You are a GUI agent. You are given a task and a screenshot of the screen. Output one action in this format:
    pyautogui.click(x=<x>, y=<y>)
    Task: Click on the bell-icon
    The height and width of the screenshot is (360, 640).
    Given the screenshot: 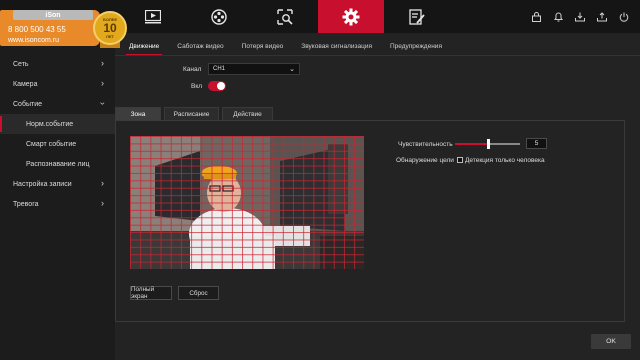 What is the action you would take?
    pyautogui.click(x=558, y=16)
    